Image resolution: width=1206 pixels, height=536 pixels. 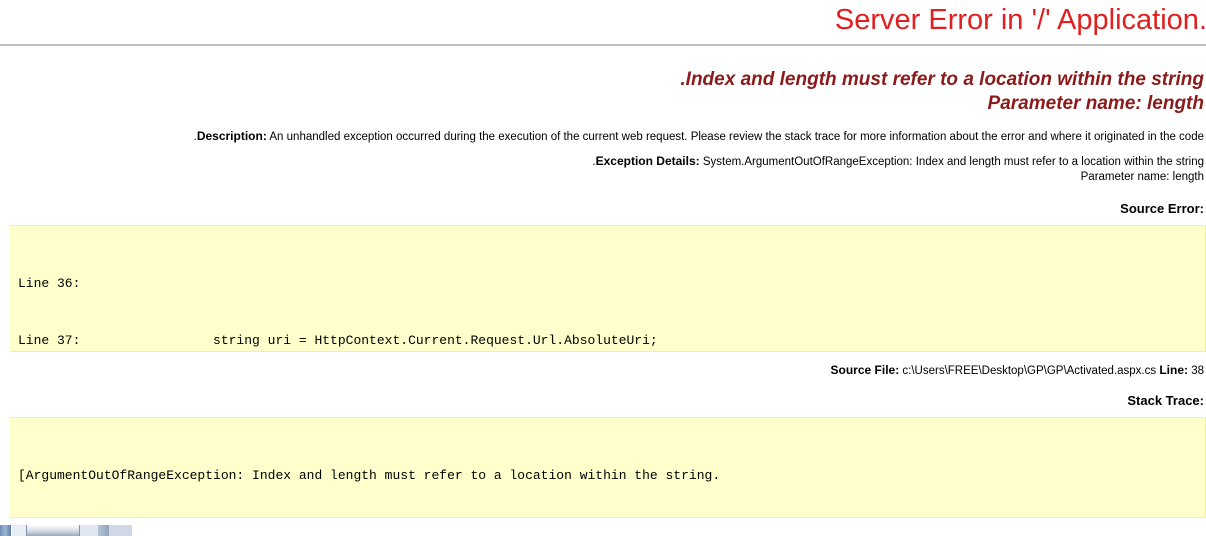 What do you see at coordinates (1165, 400) in the screenshot?
I see `stack-trace-heading: :Stack Trace` at bounding box center [1165, 400].